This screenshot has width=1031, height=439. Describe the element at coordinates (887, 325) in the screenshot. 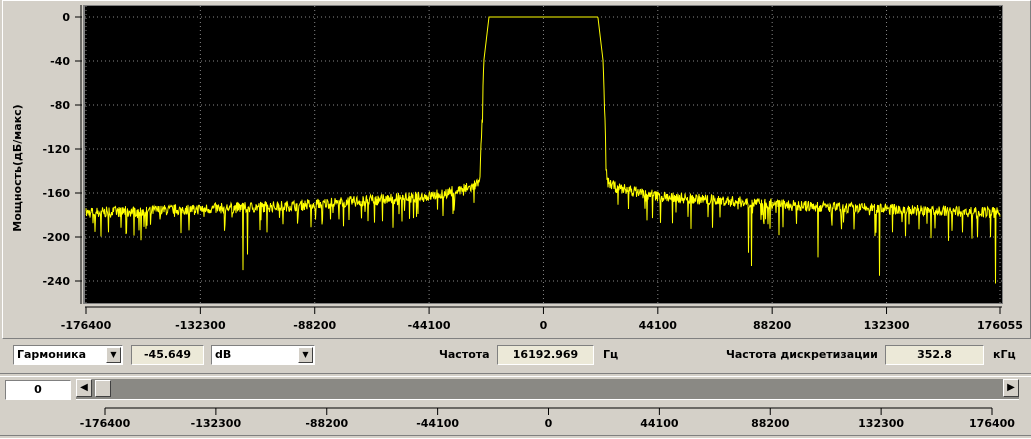

I see `x-tick-label: 132300` at that location.